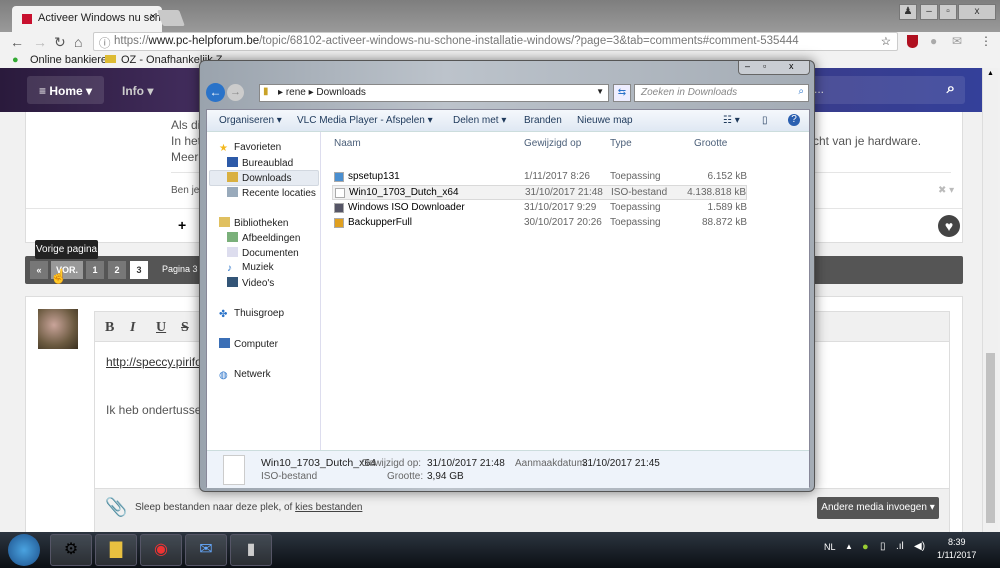 The image size is (1000, 568). I want to click on bold-button: B, so click(109, 328).